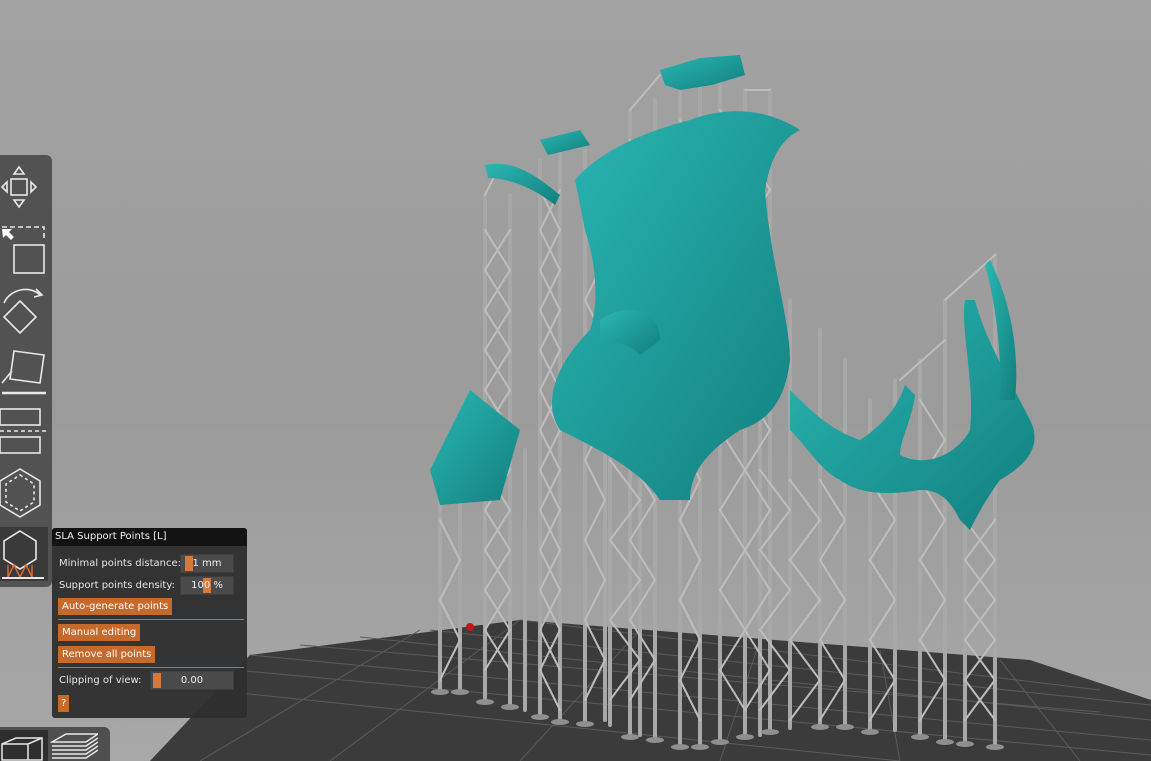 Image resolution: width=1151 pixels, height=761 pixels. I want to click on gizmo-toolbar, so click(26, 371).